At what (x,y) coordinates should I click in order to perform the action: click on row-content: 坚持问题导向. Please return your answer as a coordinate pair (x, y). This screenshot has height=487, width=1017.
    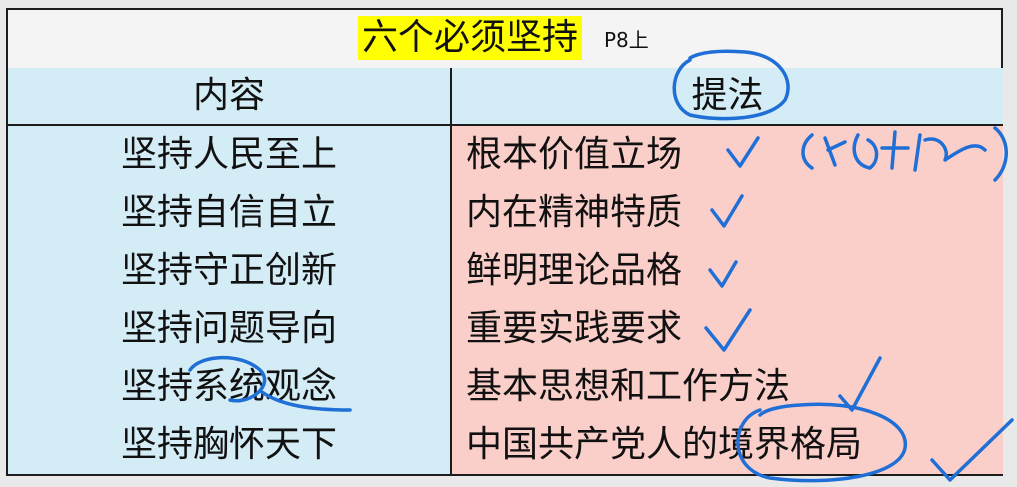
    Looking at the image, I should click on (230, 329).